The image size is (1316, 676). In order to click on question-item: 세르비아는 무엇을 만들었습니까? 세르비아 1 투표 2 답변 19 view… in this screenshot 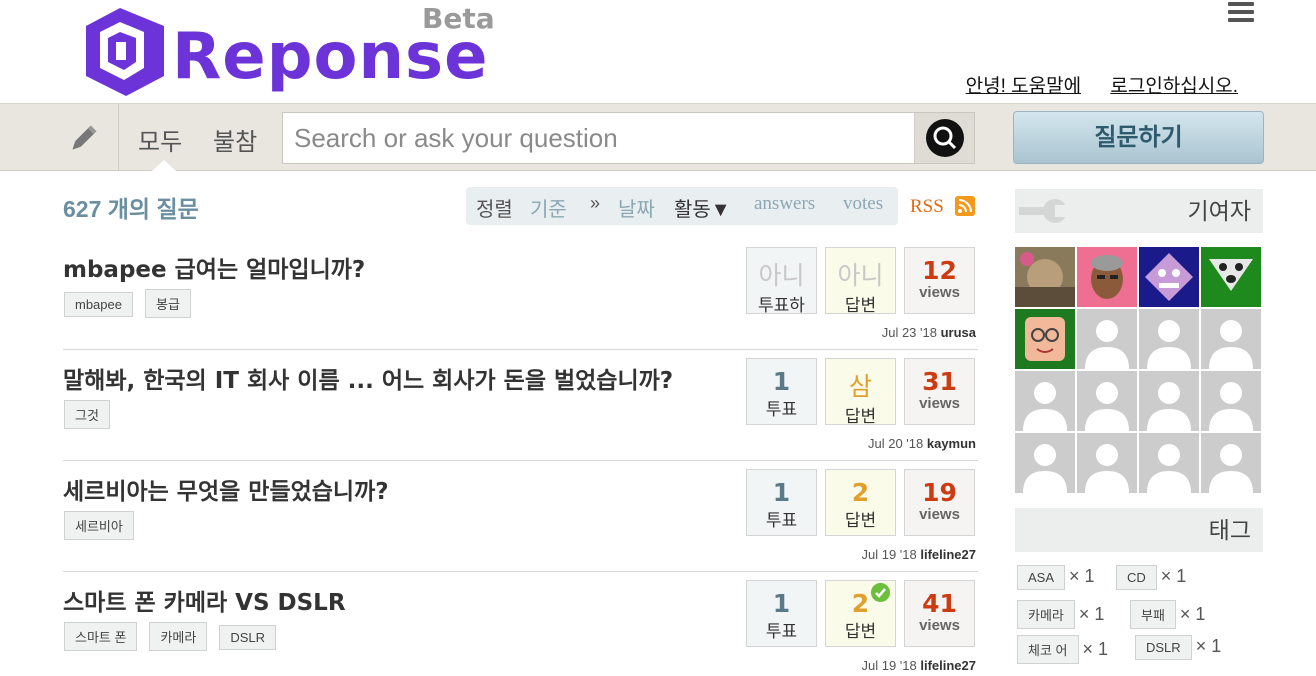, I will do `click(520, 516)`.